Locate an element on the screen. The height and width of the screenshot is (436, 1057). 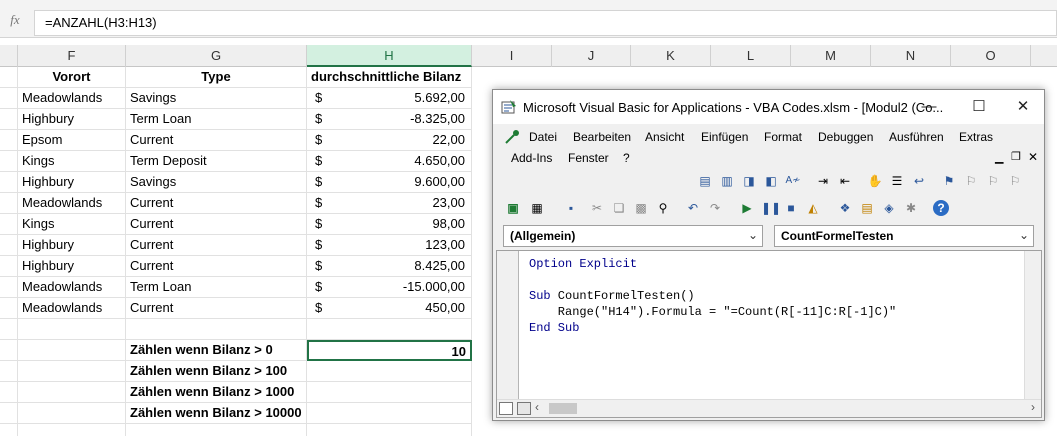
comment-block-icon: ☰ is located at coordinates (897, 181).